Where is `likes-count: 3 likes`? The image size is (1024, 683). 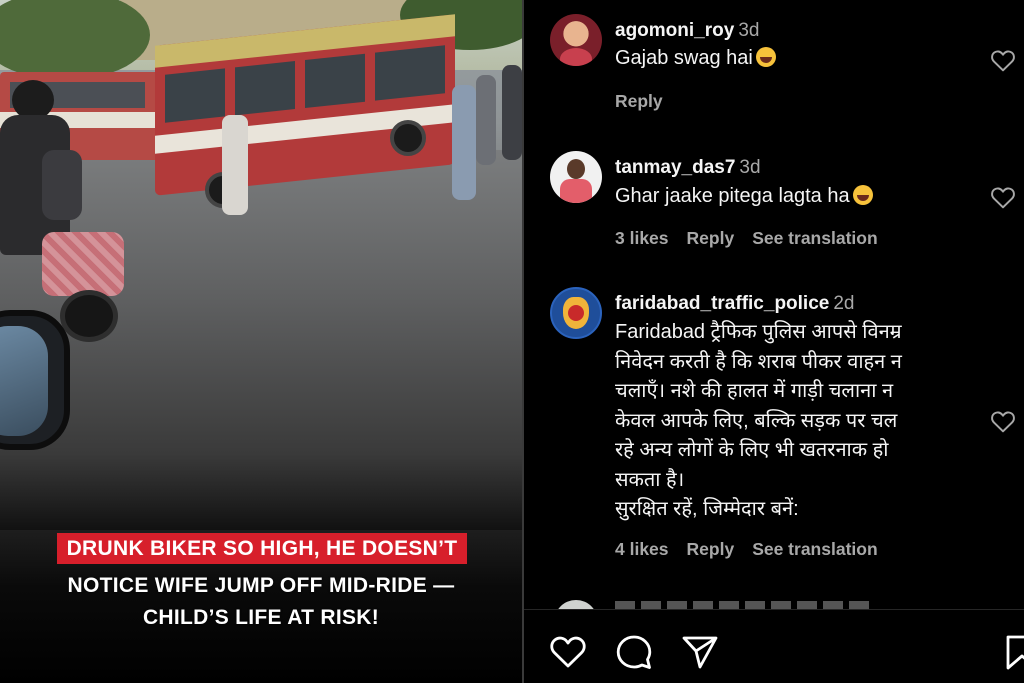
likes-count: 3 likes is located at coordinates (642, 238).